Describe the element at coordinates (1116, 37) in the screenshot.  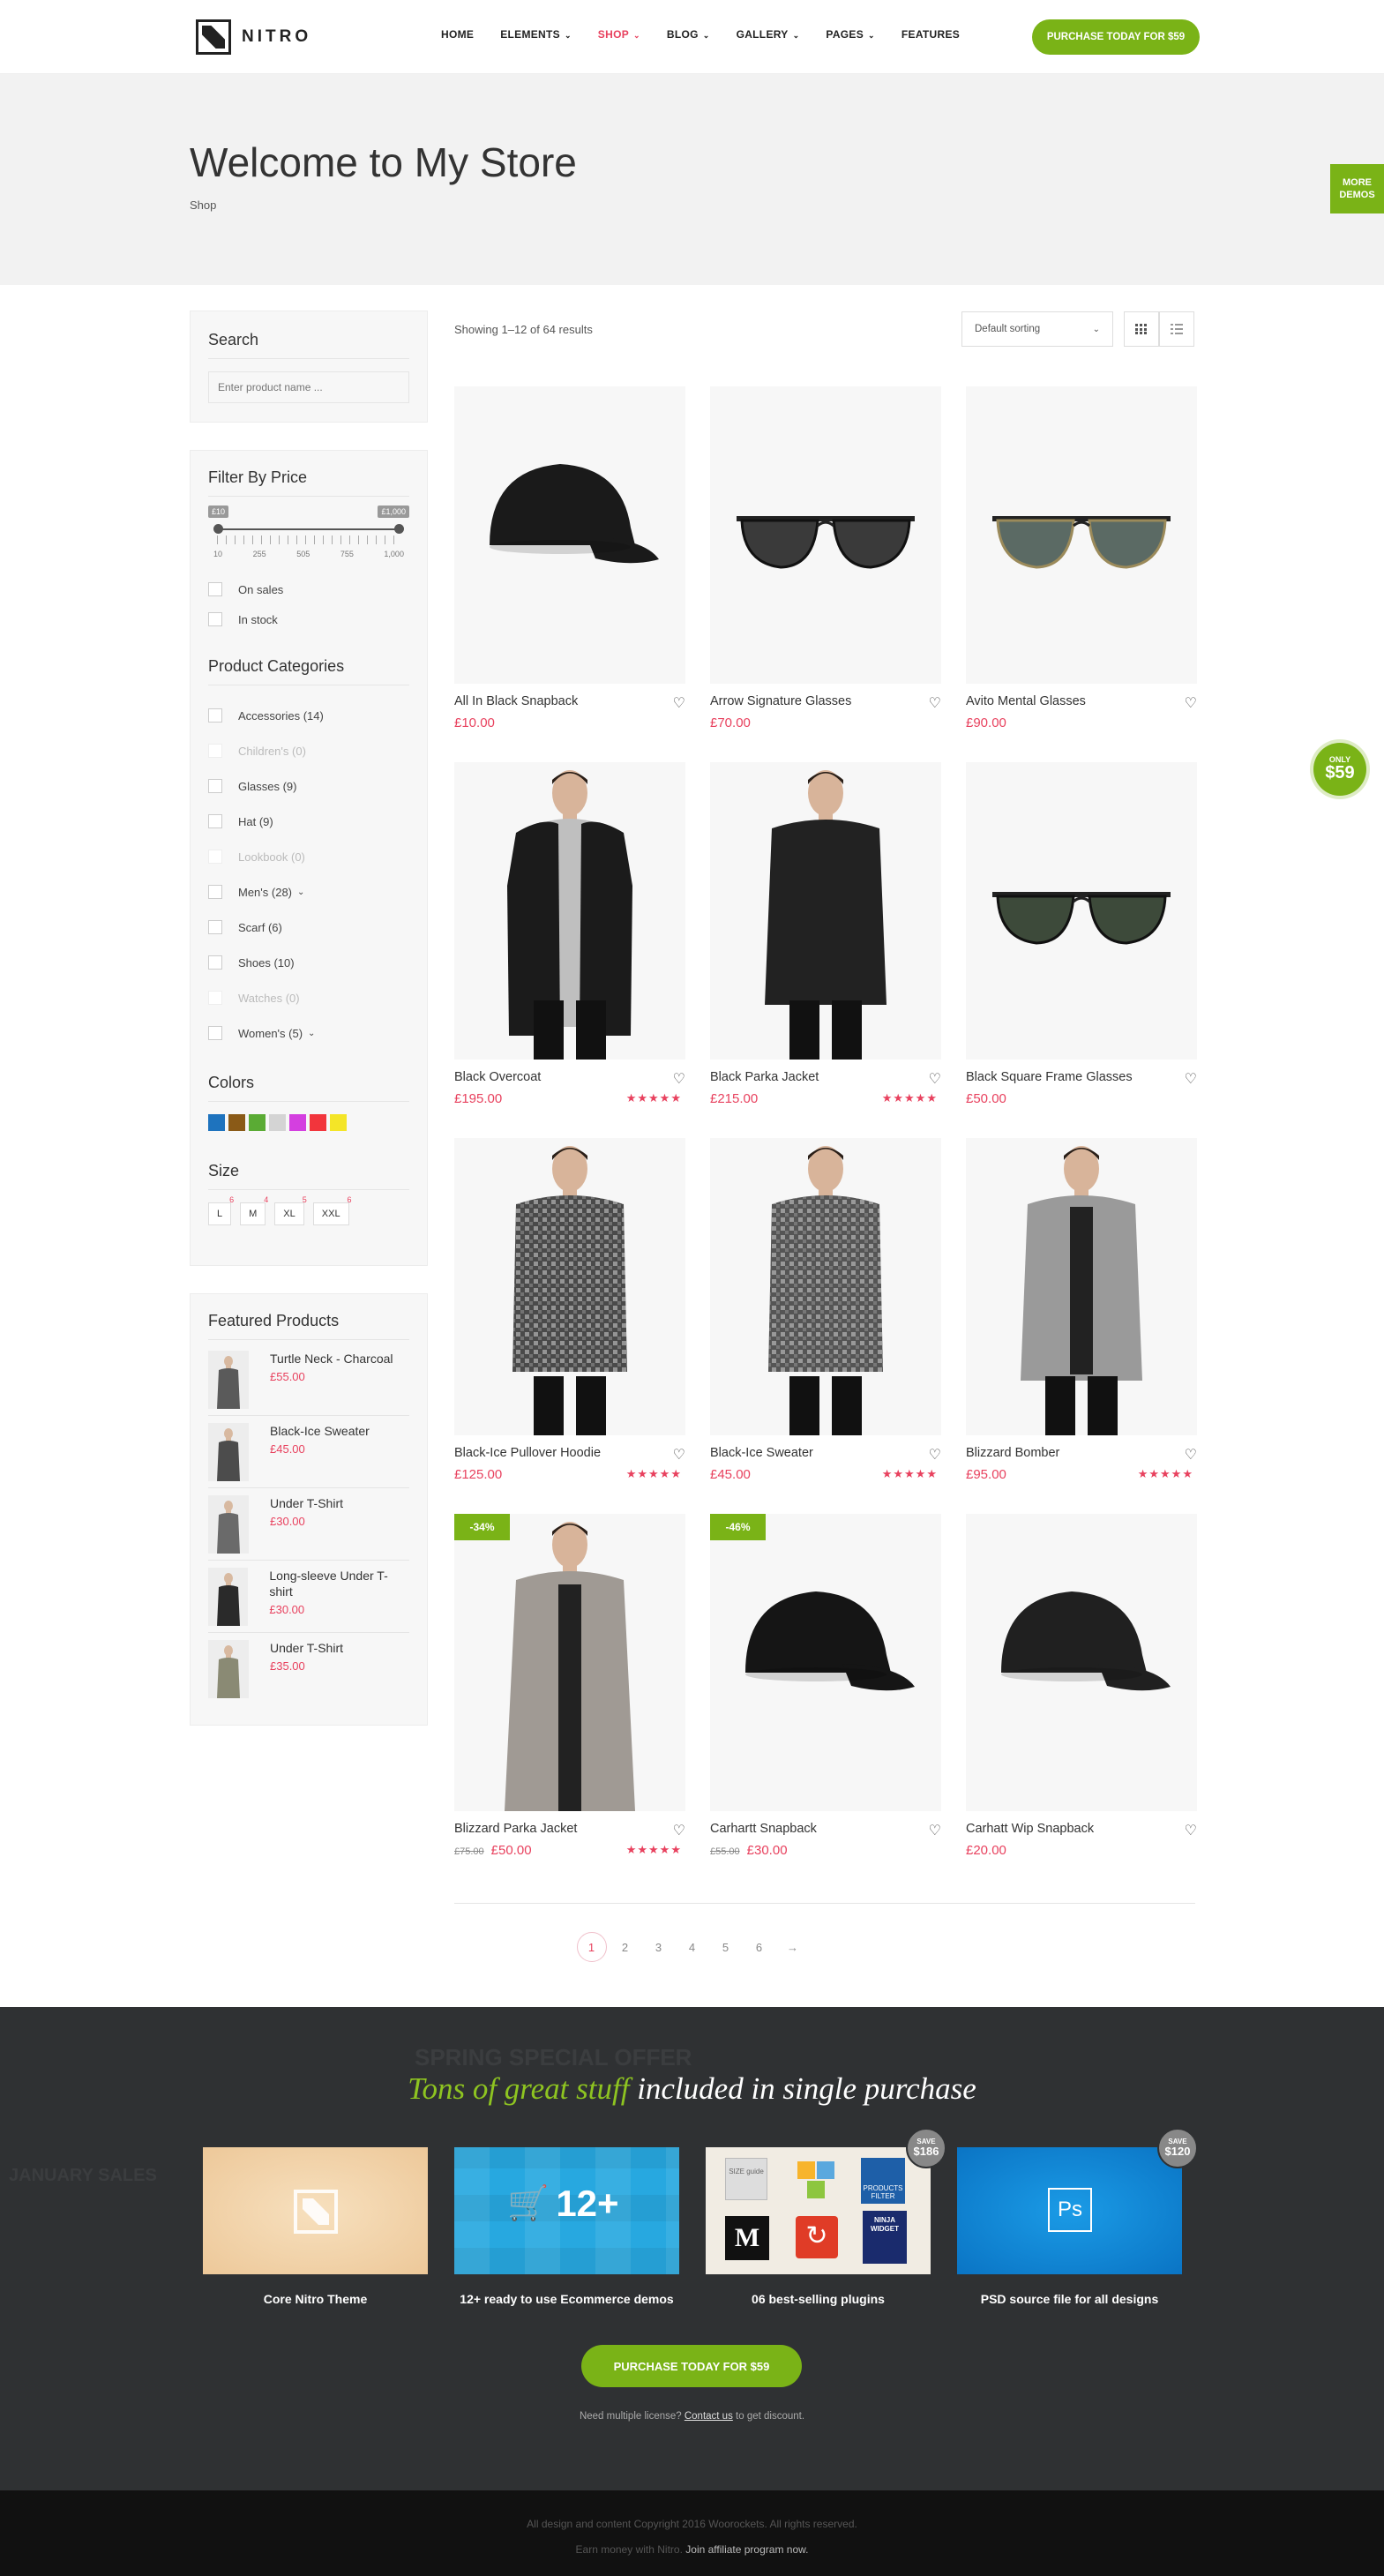
I see `purchase-button: PURCHASE TODAY FOR $59` at that location.